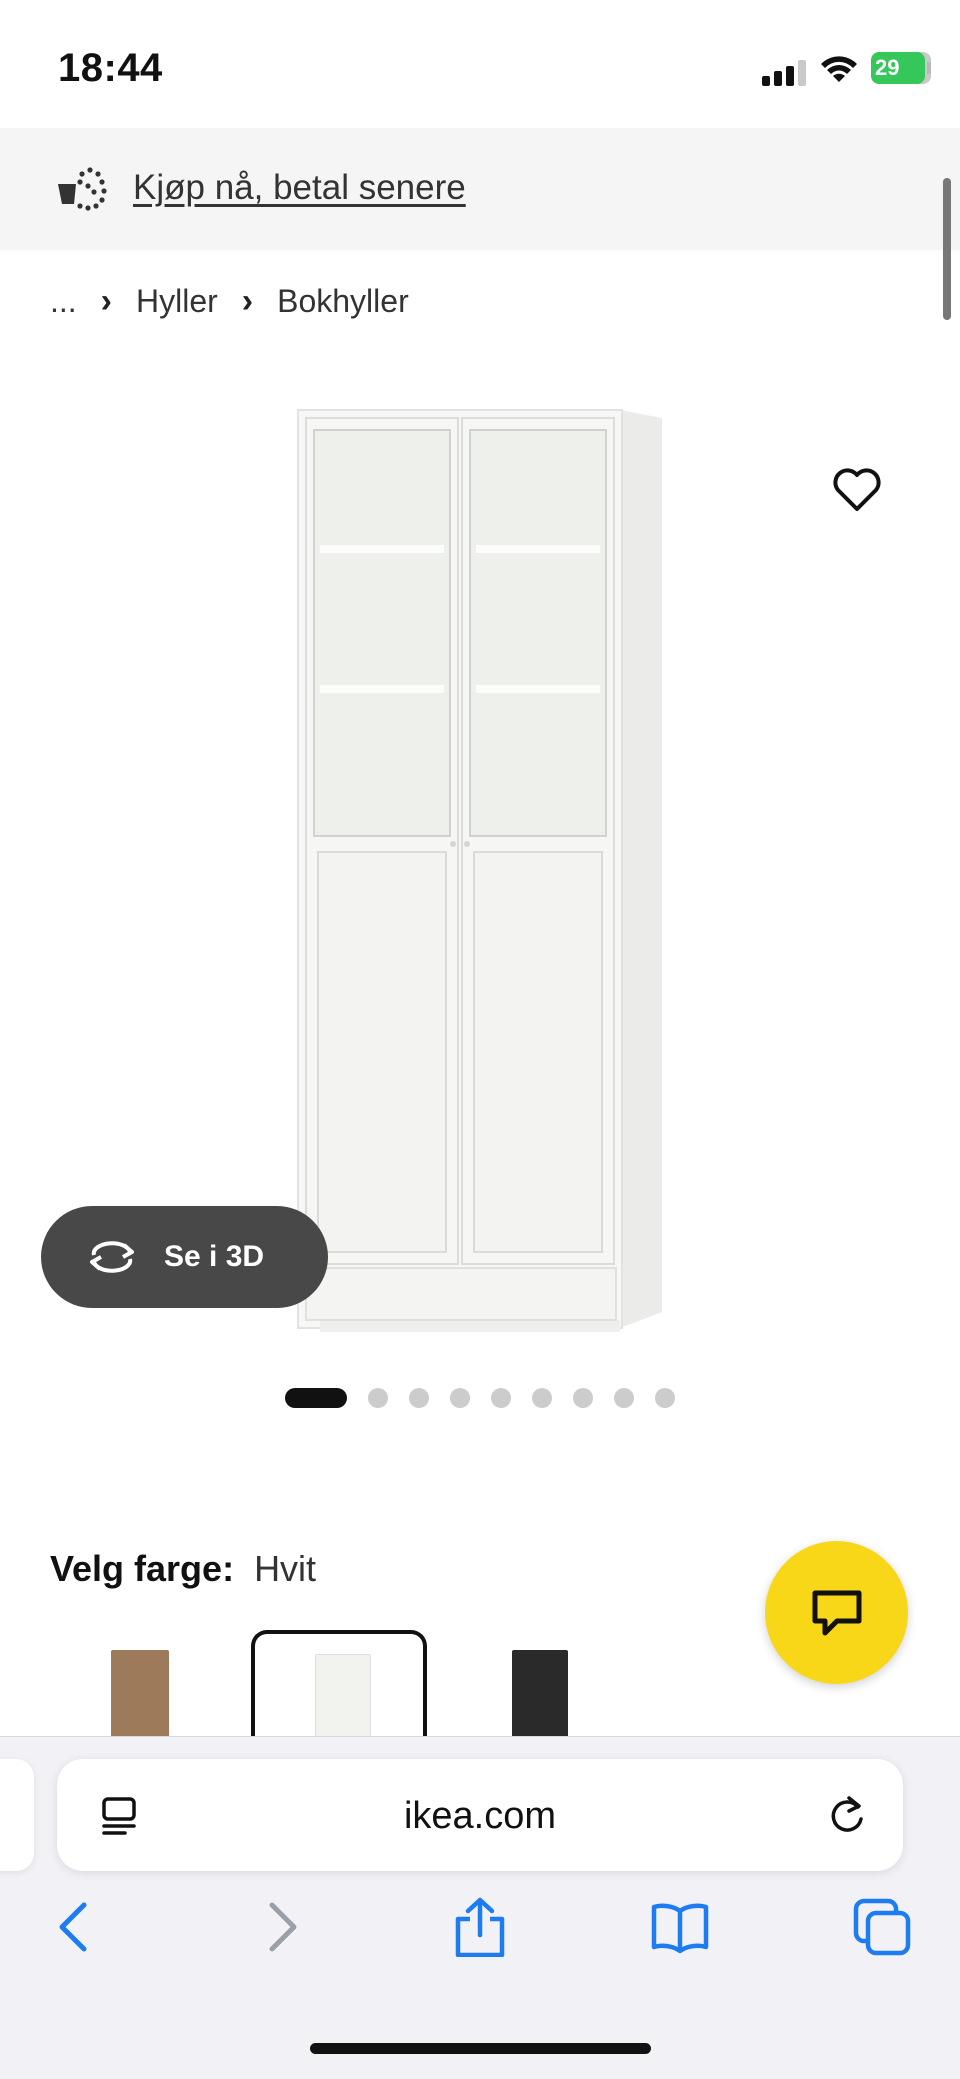 The width and height of the screenshot is (960, 2079). What do you see at coordinates (74, 1927) in the screenshot?
I see `back-icon` at bounding box center [74, 1927].